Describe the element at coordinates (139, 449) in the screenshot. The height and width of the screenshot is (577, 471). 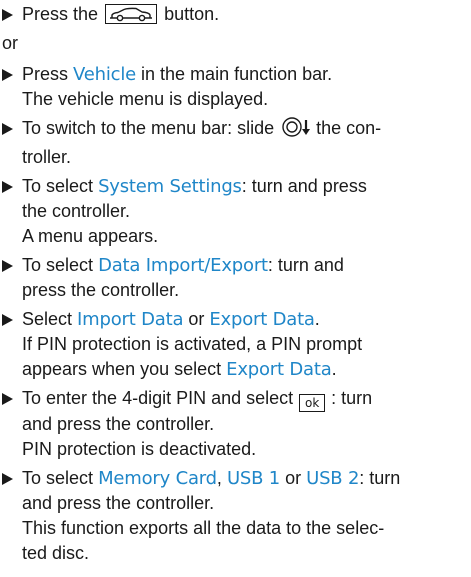
I see `step-result: PIN protection is deactivated.` at that location.